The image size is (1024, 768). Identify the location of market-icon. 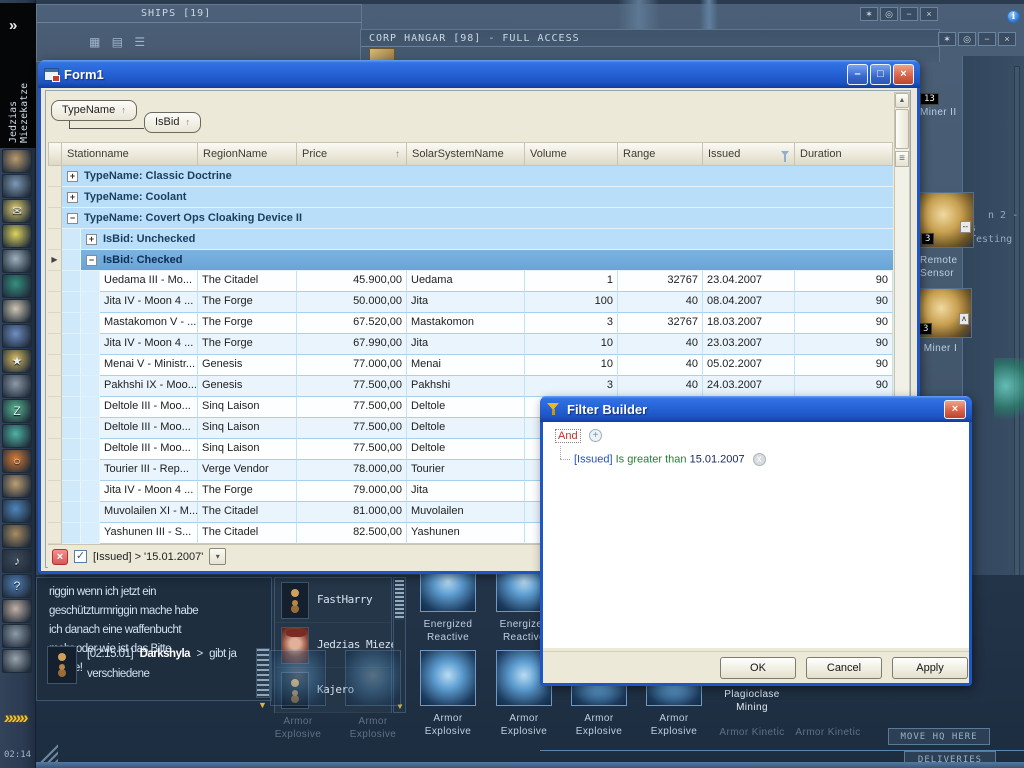
(17, 261).